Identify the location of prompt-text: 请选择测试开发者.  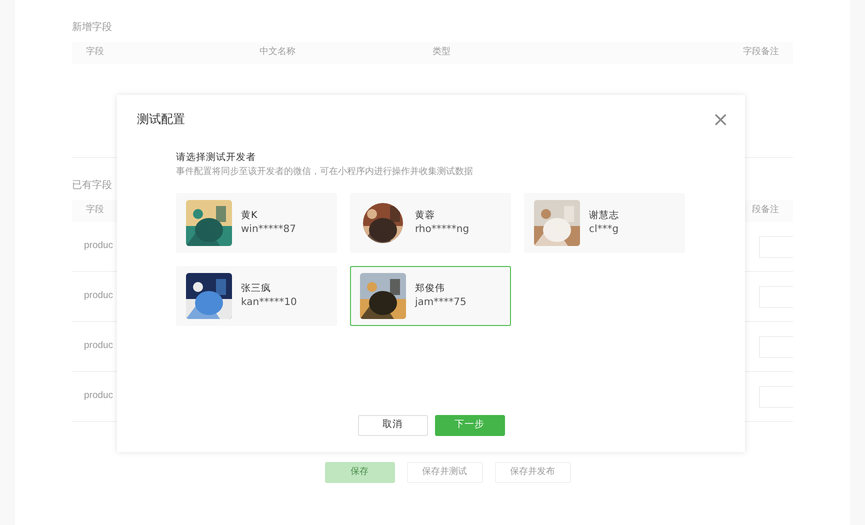
(216, 158).